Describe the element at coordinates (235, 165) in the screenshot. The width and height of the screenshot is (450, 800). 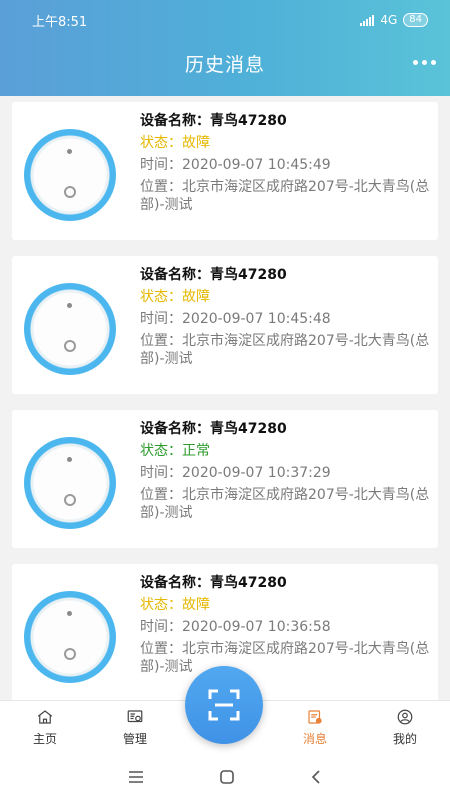
I see `message-time: 时间：2020-09-07 10:45:49` at that location.